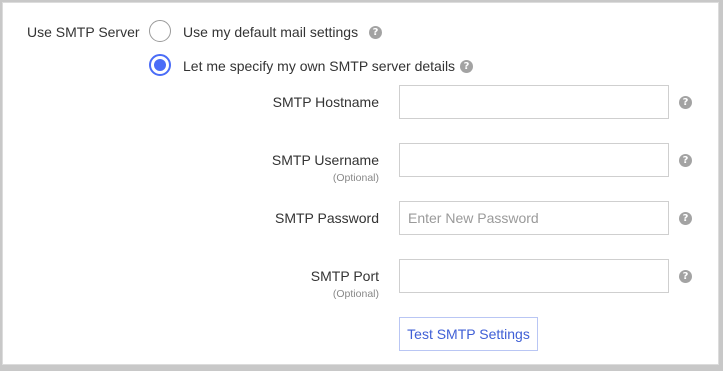  I want to click on smtp-port-label: SMTP Port, so click(344, 276).